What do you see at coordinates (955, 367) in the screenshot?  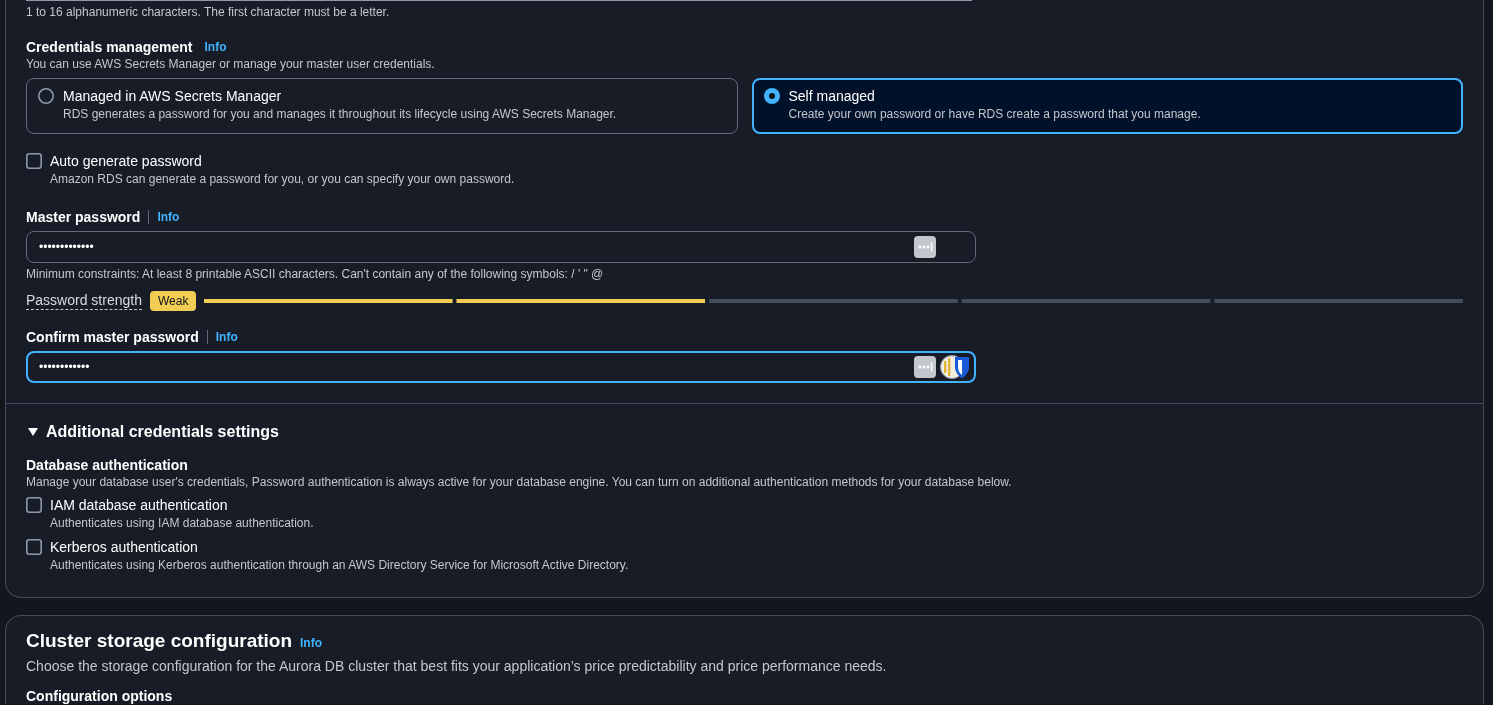 I see `shield-icon` at bounding box center [955, 367].